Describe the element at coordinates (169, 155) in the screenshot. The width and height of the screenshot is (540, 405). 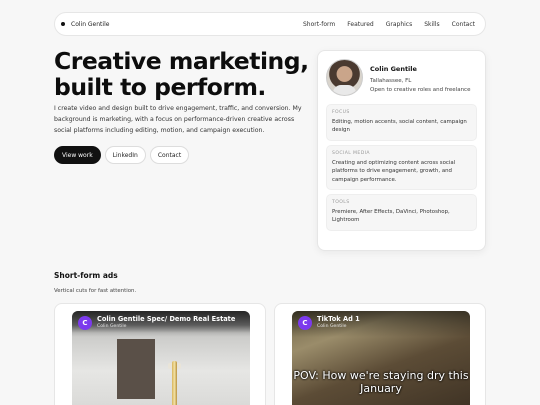
I see `contact-button: Contact` at that location.